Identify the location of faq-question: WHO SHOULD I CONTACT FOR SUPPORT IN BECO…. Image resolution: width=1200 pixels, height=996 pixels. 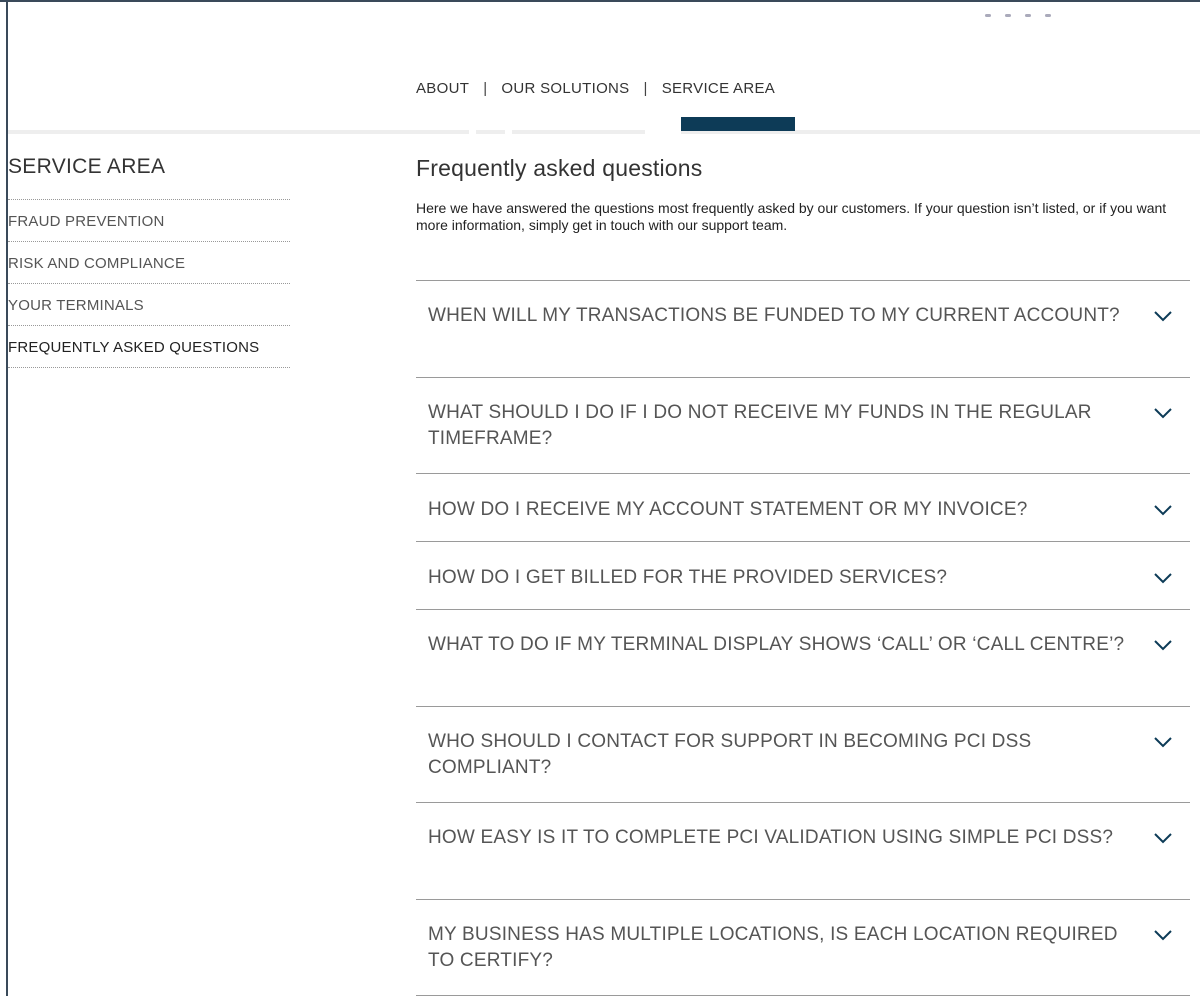
(730, 754).